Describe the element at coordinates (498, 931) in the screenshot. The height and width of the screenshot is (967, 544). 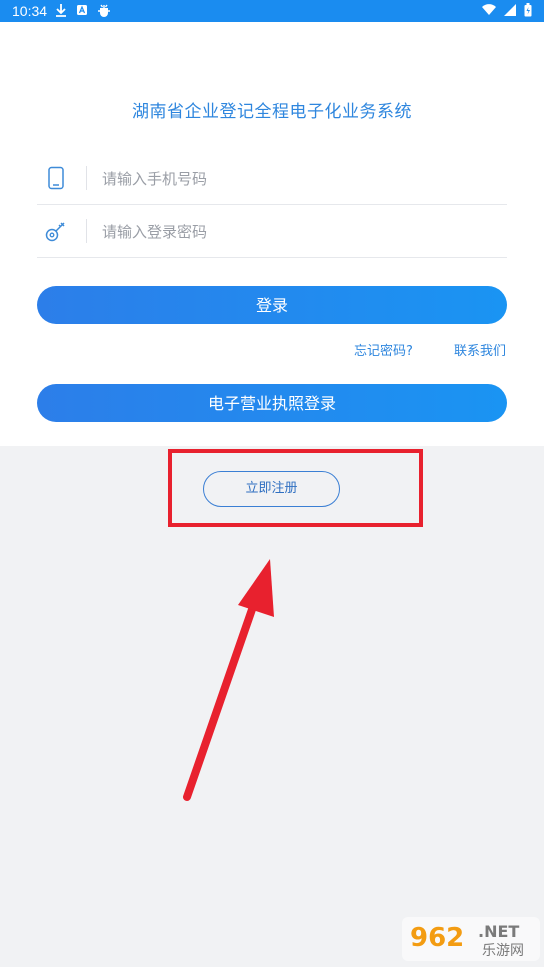
I see `svg-text: .NET` at that location.